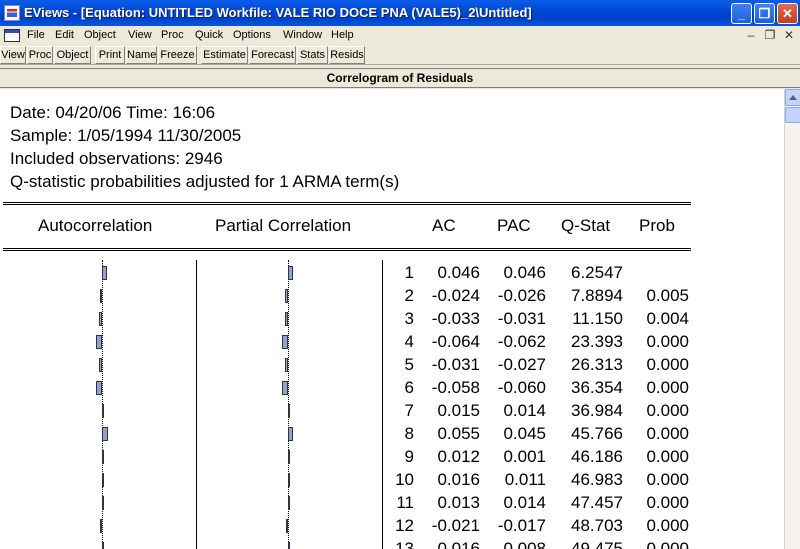 The height and width of the screenshot is (549, 800). I want to click on menu-options: Options, so click(252, 35).